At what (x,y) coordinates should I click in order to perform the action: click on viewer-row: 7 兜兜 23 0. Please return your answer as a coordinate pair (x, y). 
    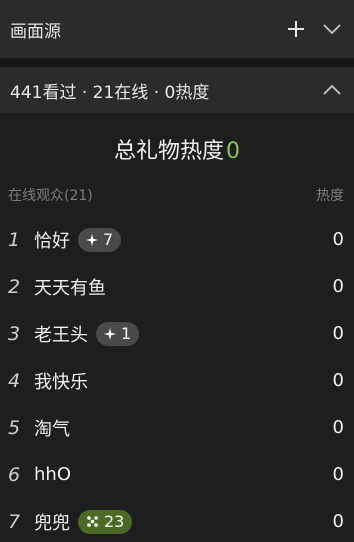
    Looking at the image, I should click on (177, 520).